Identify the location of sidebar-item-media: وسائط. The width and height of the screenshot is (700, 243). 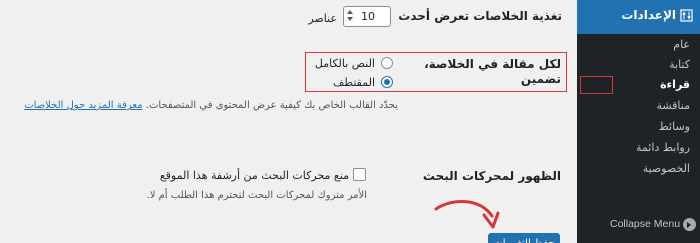
(674, 126).